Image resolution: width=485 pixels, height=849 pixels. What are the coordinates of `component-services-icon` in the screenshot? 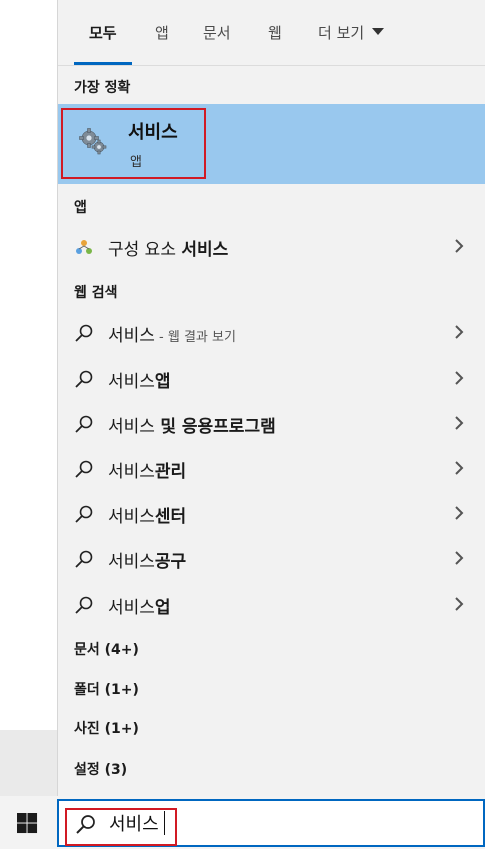 It's located at (84, 247).